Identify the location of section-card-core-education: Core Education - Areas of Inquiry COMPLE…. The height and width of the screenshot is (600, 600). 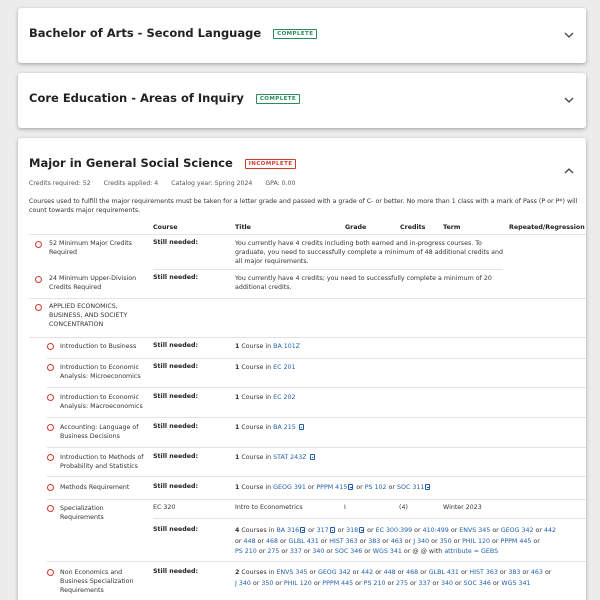
(302, 100).